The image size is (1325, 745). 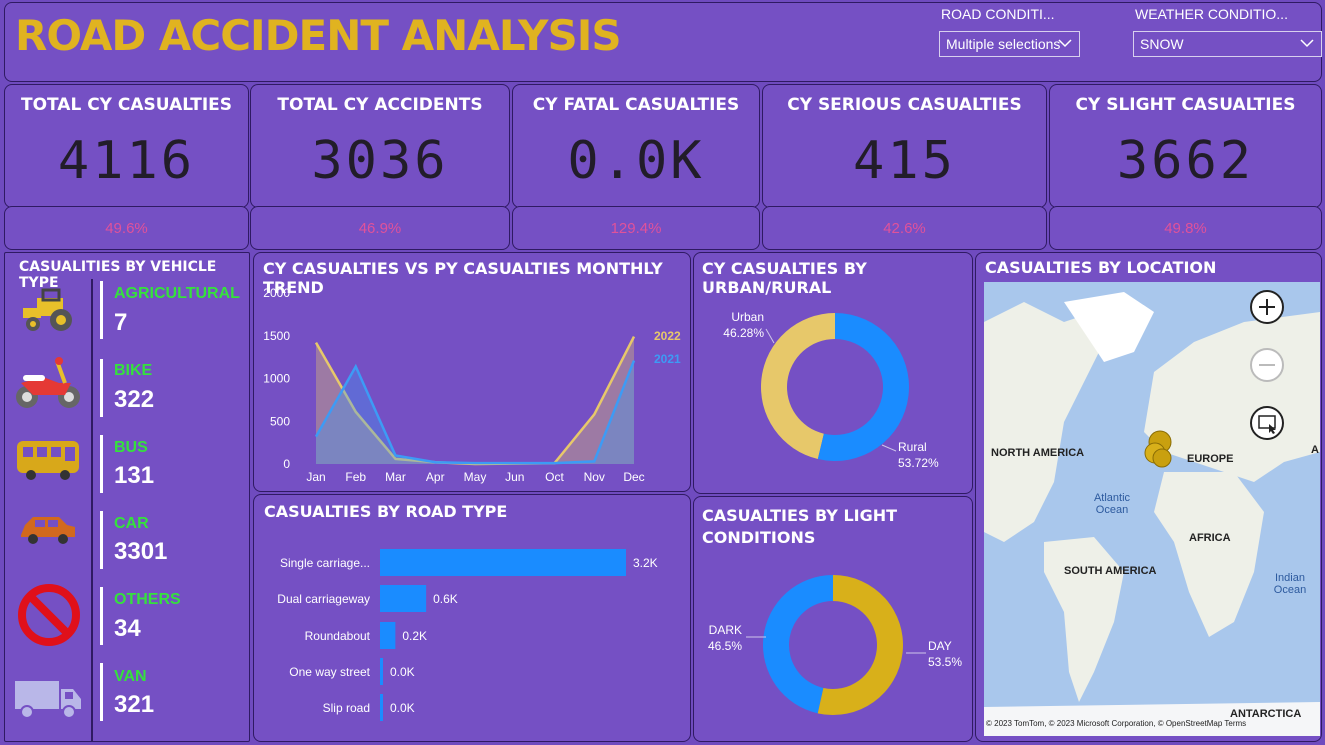 I want to click on map-label-south-america: SOUTH AMERICA, so click(x=1110, y=571).